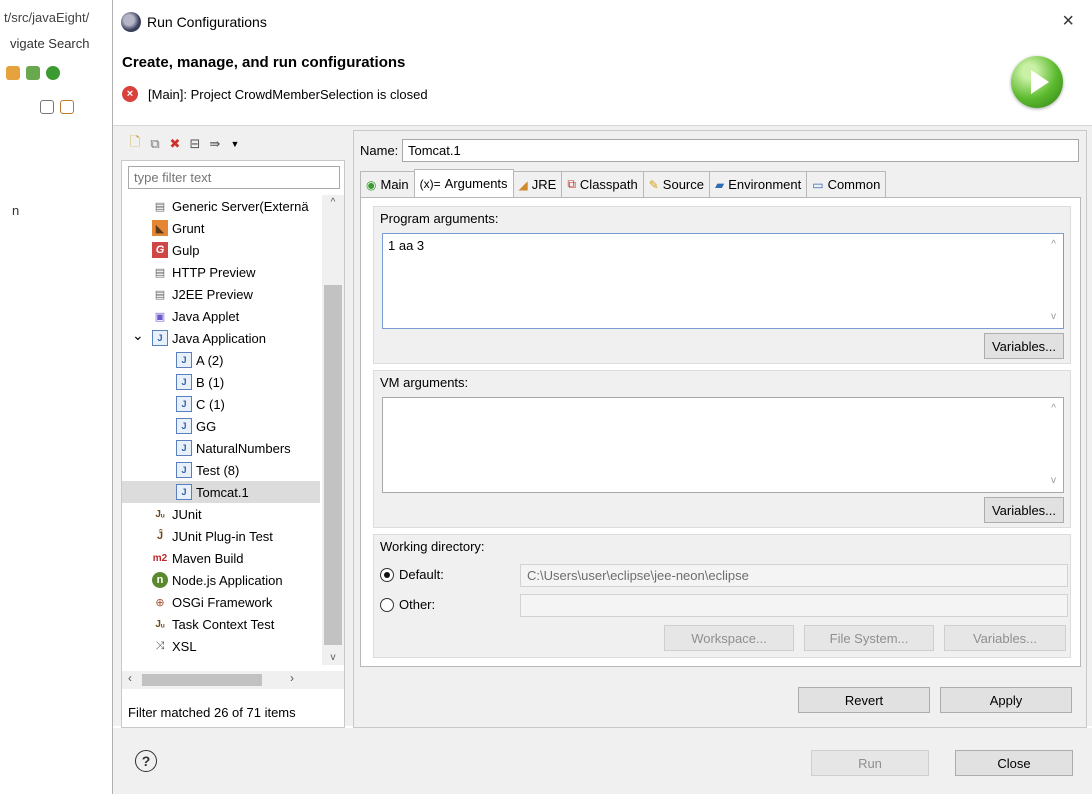 This screenshot has height=794, width=1092. What do you see at coordinates (146, 761) in the screenshot?
I see `help-icon: ?` at bounding box center [146, 761].